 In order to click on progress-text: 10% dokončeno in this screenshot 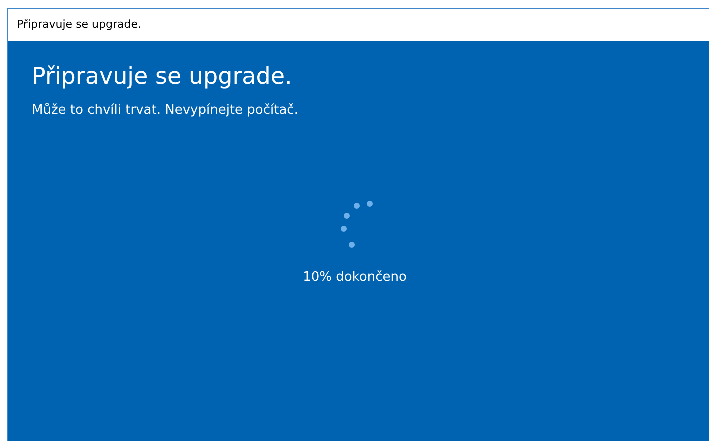, I will do `click(355, 278)`.